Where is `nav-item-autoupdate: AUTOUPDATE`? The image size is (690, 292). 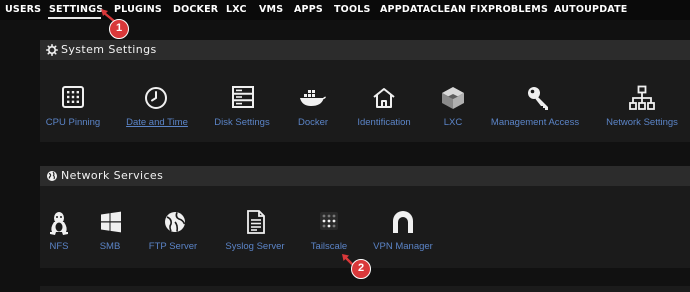
nav-item-autoupdate: AUTOUPDATE is located at coordinates (590, 9).